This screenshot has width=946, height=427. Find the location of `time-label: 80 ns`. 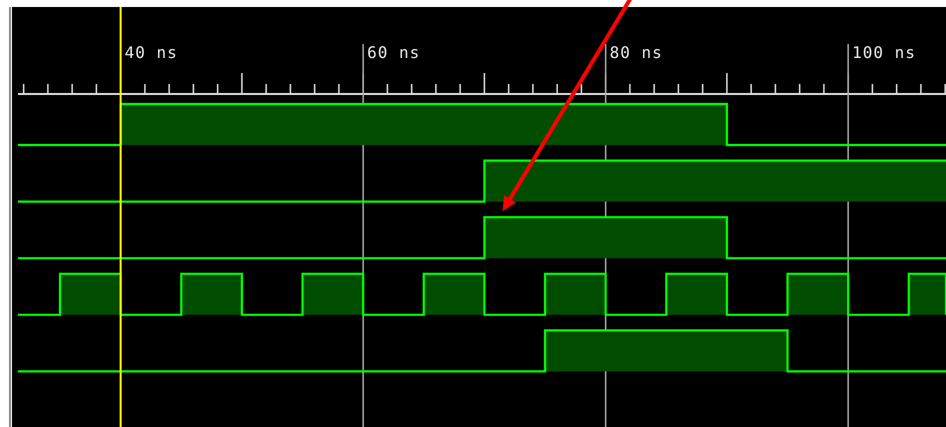

time-label: 80 ns is located at coordinates (636, 52).